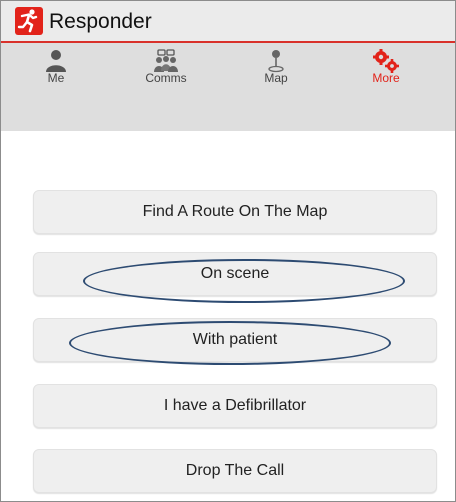 The image size is (456, 502). What do you see at coordinates (235, 406) in the screenshot?
I see `defibrillator-button: I have a Defibrillator` at bounding box center [235, 406].